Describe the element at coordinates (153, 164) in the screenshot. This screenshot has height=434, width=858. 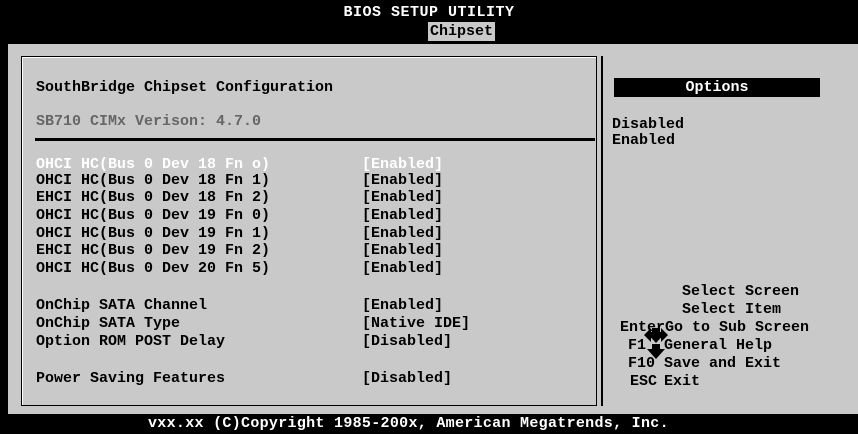
I see `setting-ohci-18-0-label: OHCI HC(Bus 0 Dev 18 Fn o)` at that location.